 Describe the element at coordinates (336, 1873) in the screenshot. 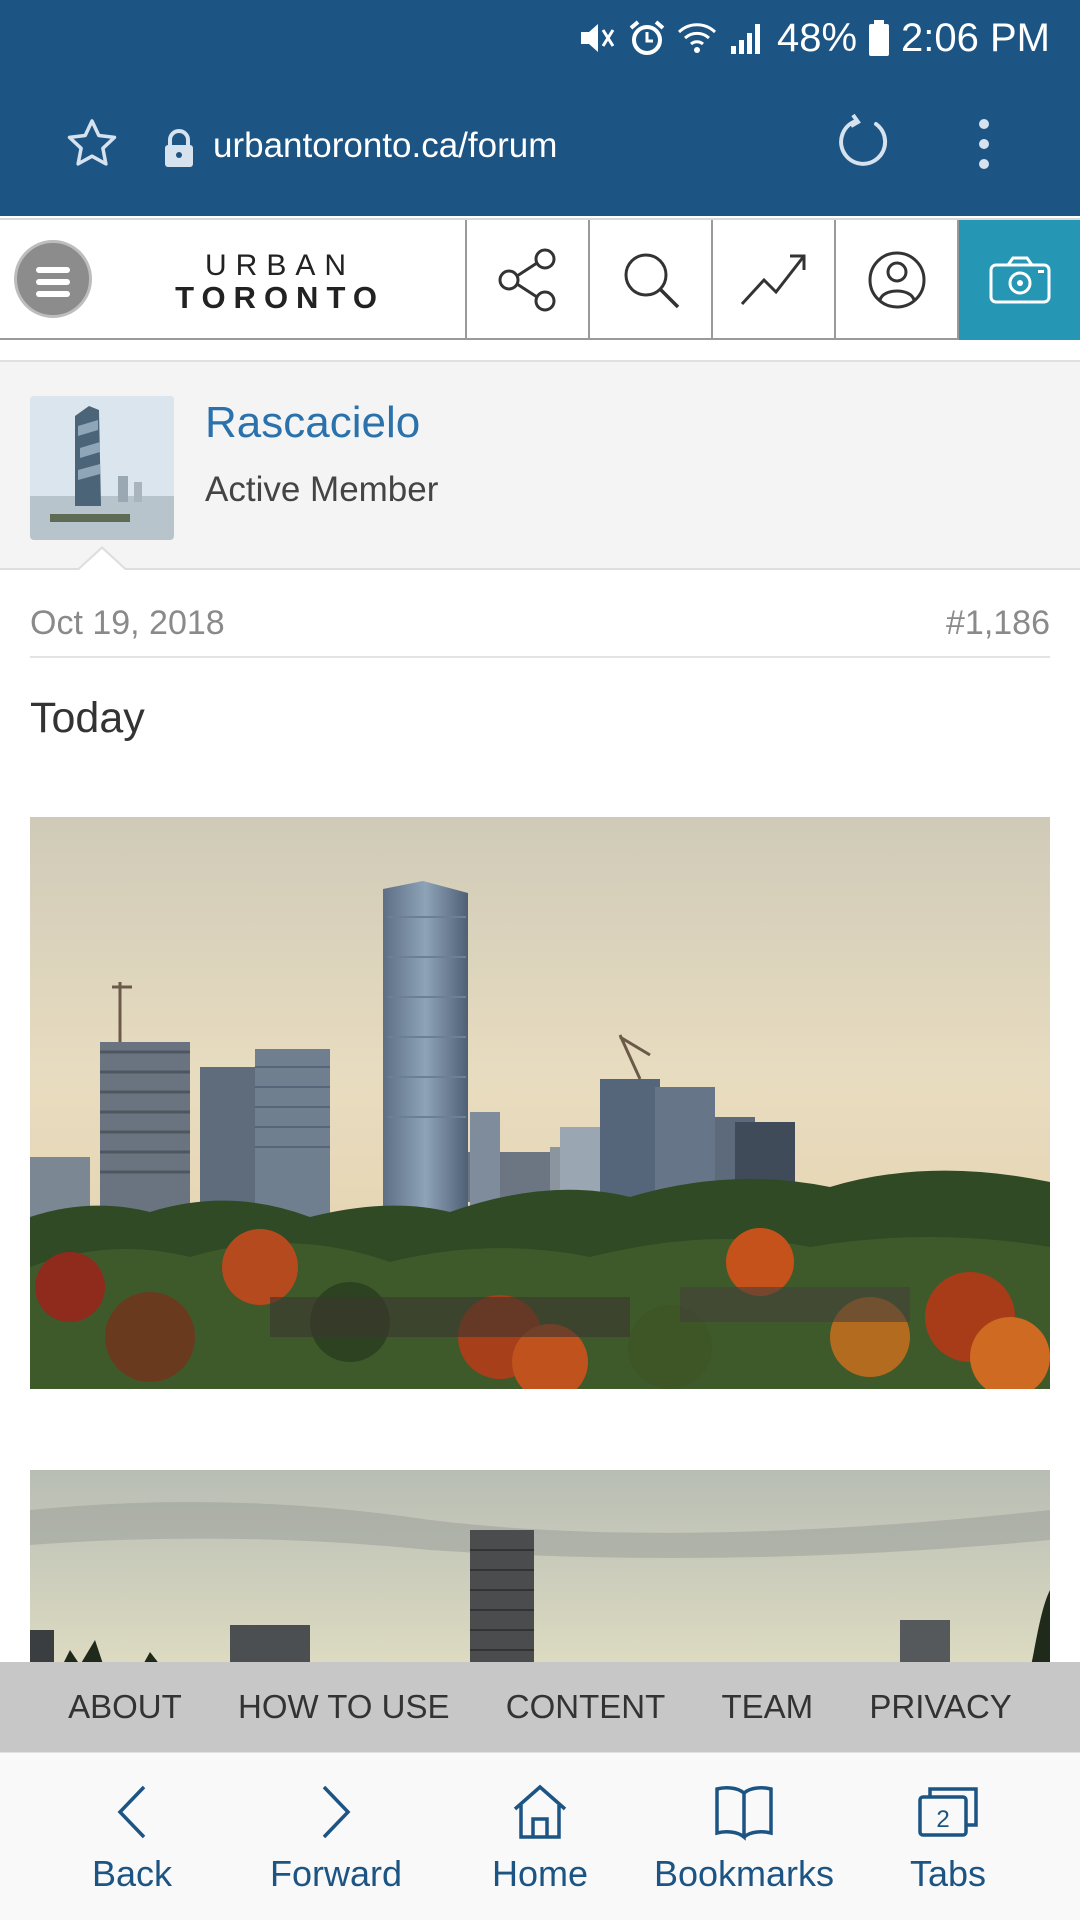

I see `forward-label: Forward` at that location.